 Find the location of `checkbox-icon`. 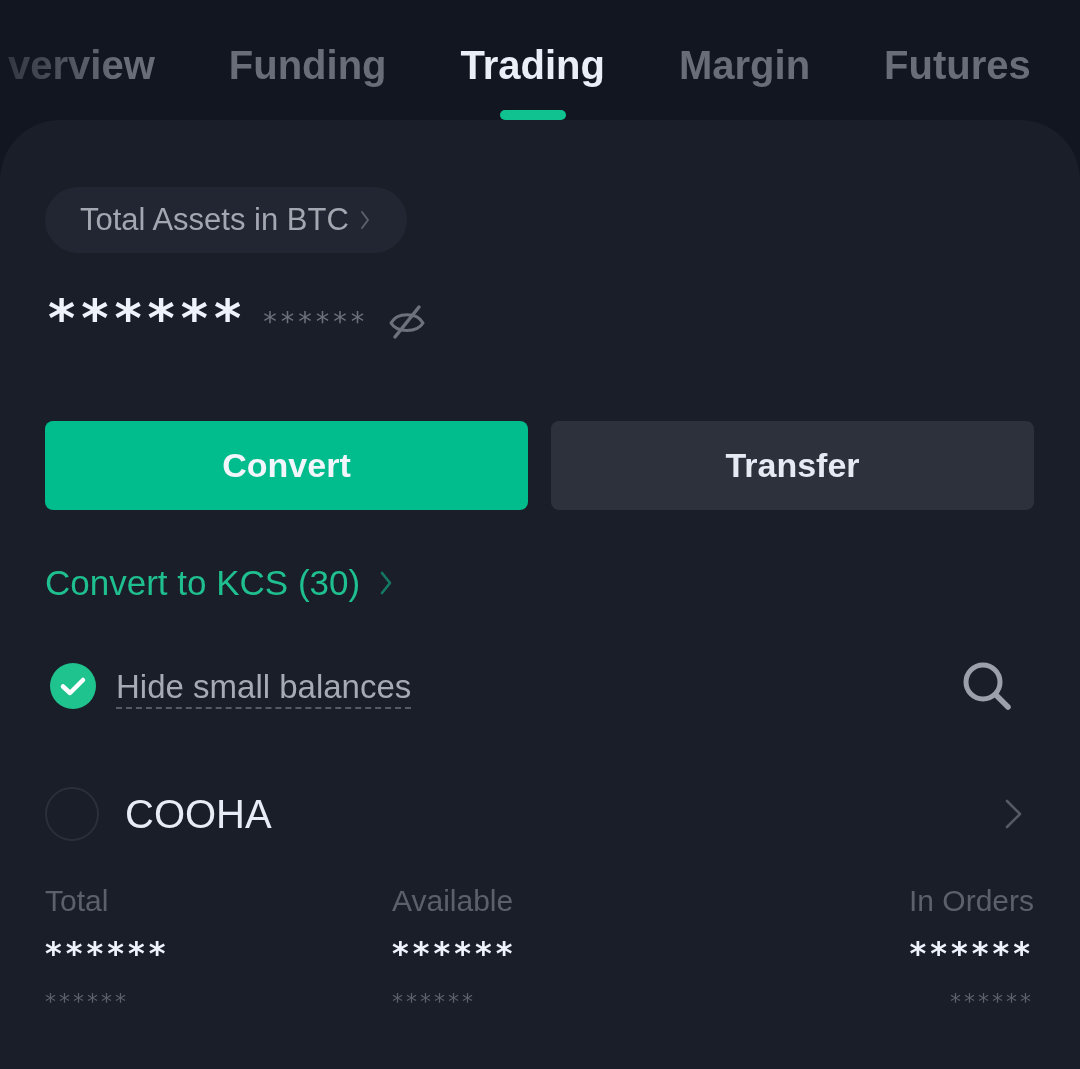

checkbox-icon is located at coordinates (73, 686).